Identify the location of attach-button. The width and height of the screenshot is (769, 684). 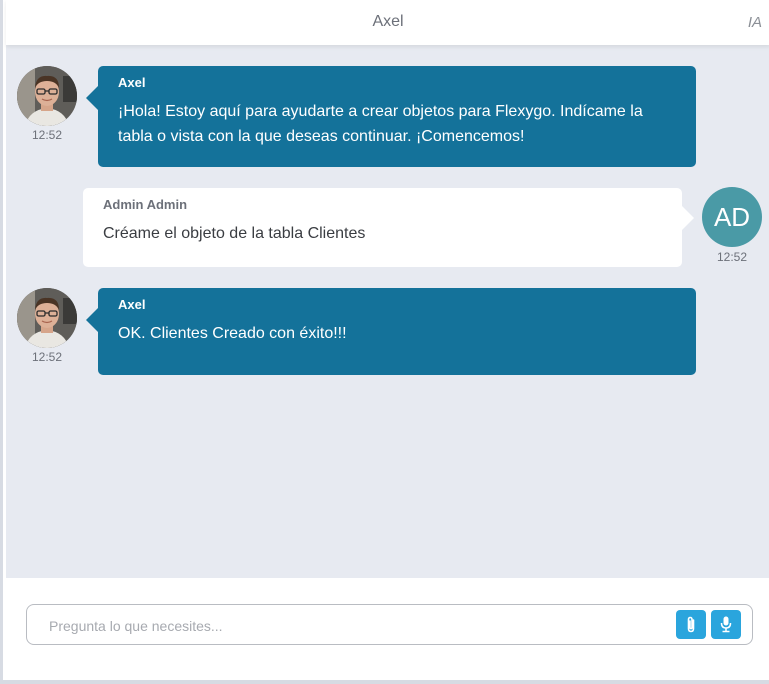
(691, 624).